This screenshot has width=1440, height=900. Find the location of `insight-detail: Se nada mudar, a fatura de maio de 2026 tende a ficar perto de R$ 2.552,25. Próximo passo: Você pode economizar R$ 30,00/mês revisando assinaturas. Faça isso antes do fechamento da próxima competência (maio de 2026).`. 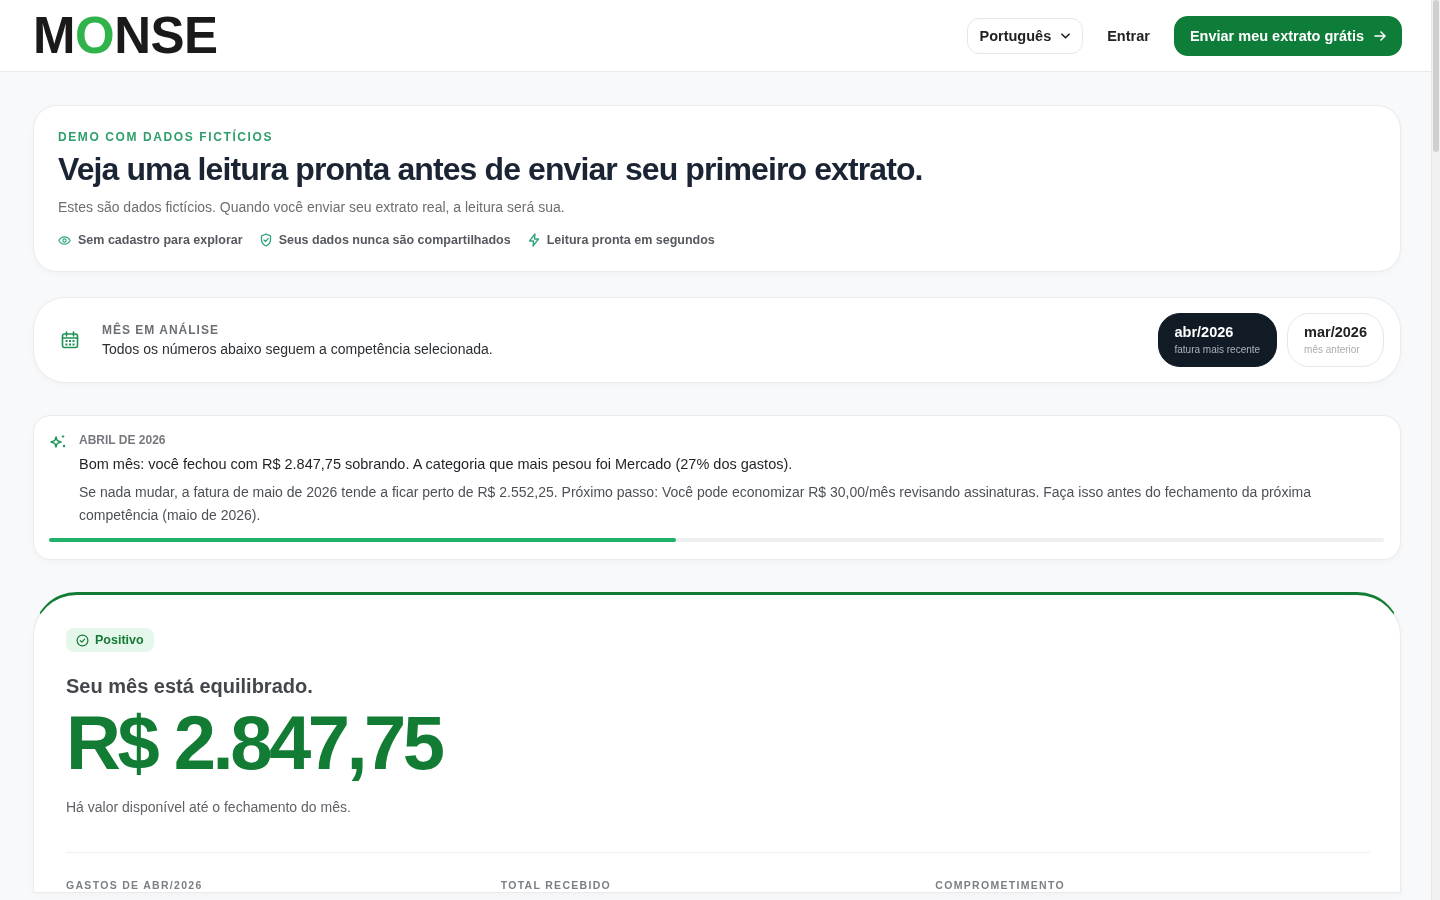

insight-detail: Se nada mudar, a fatura de maio de 2026 tende a ficar perto de R$ 2.552,25. Próximo passo: Você pode economizar R$ 30,00/mês revisando assinaturas. Faça isso antes do fechamento da próxima competência (maio de 2026). is located at coordinates (695, 504).